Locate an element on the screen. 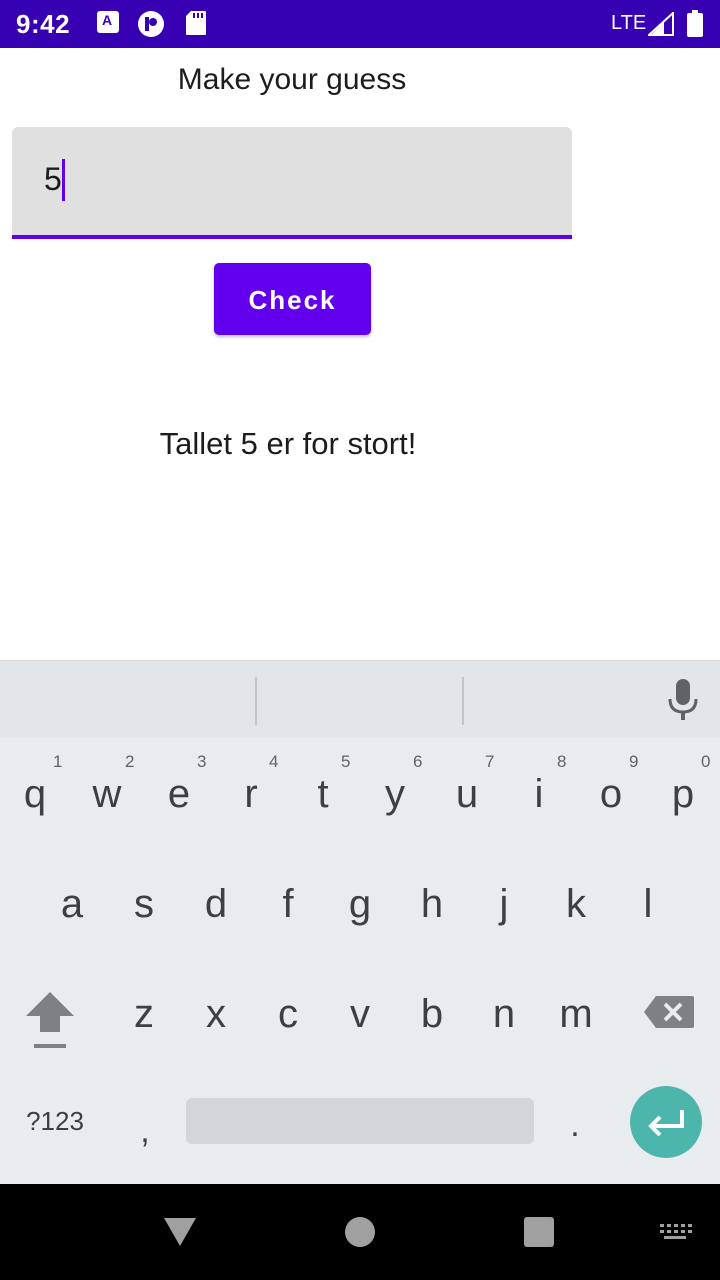 Image resolution: width=720 pixels, height=1280 pixels. key-f: f is located at coordinates (288, 904).